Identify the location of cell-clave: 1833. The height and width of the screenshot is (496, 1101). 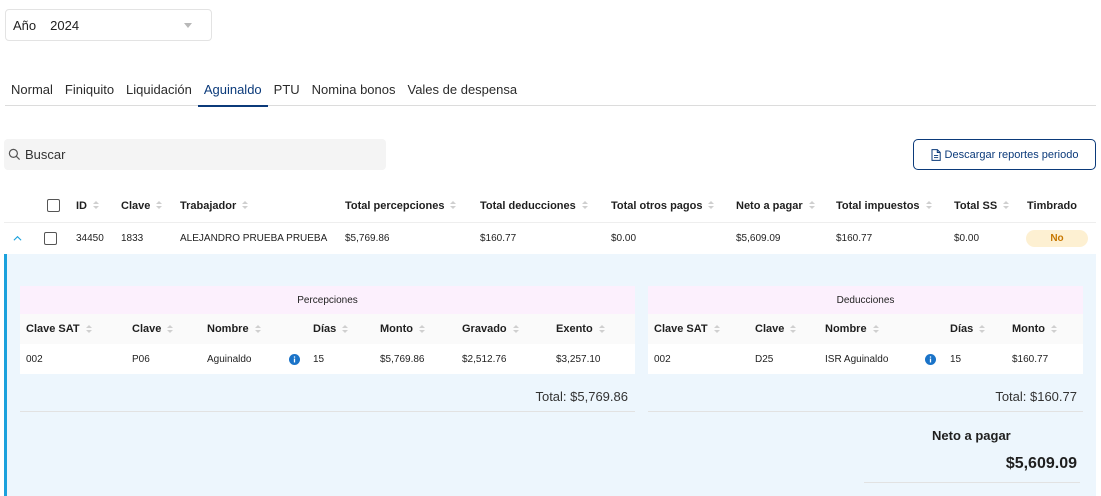
(132, 238).